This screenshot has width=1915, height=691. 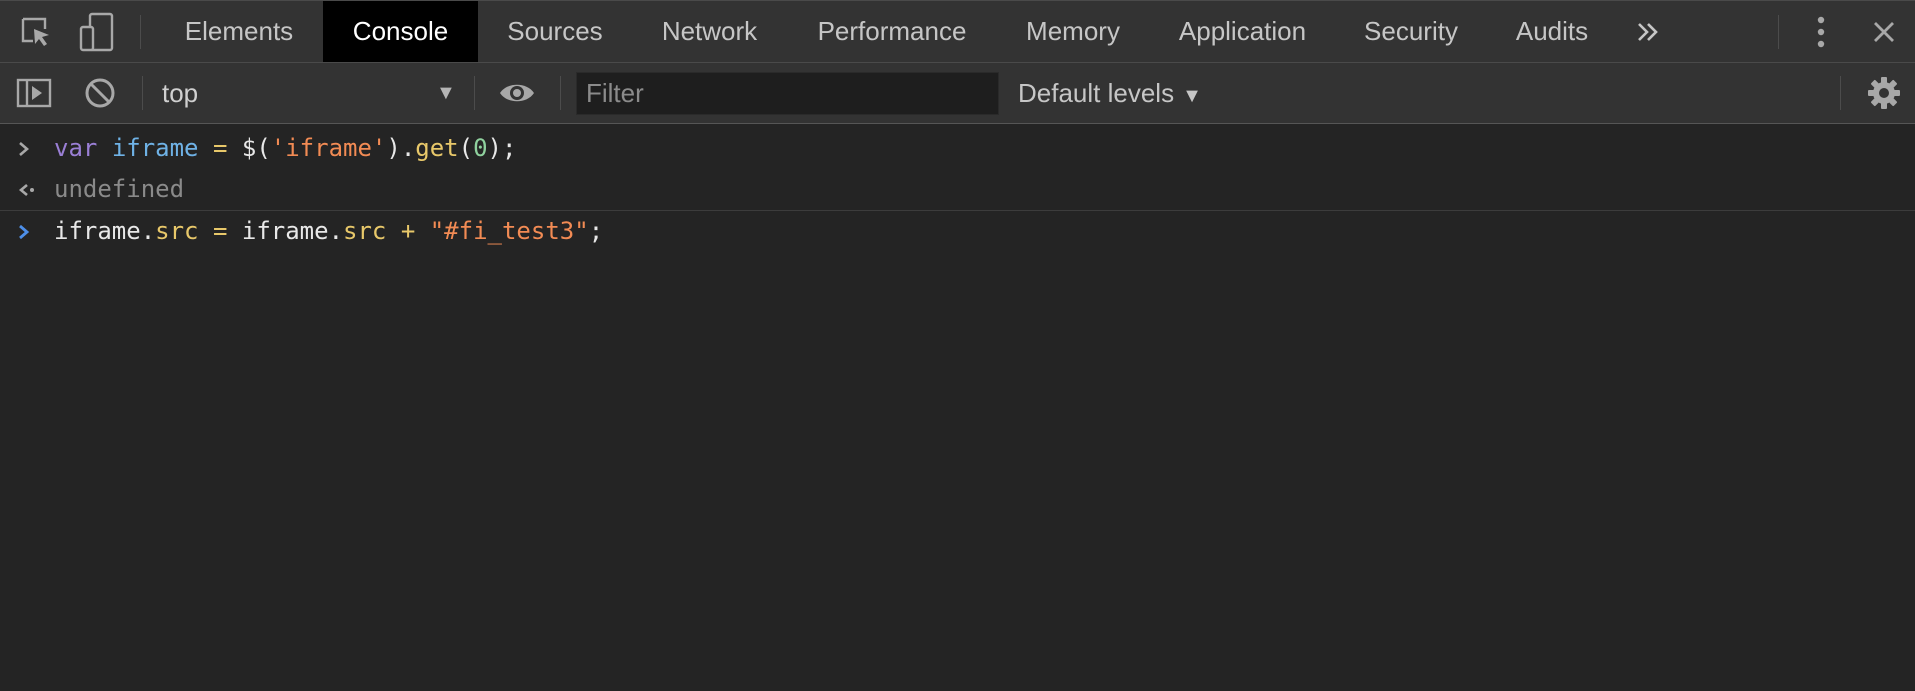 I want to click on code-token: 0, so click(x=480, y=148).